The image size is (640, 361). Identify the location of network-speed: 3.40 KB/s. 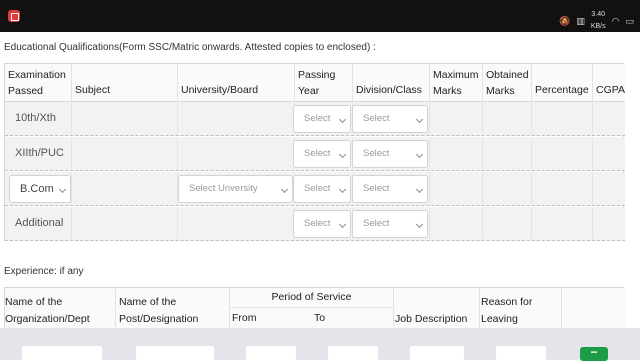
(598, 21).